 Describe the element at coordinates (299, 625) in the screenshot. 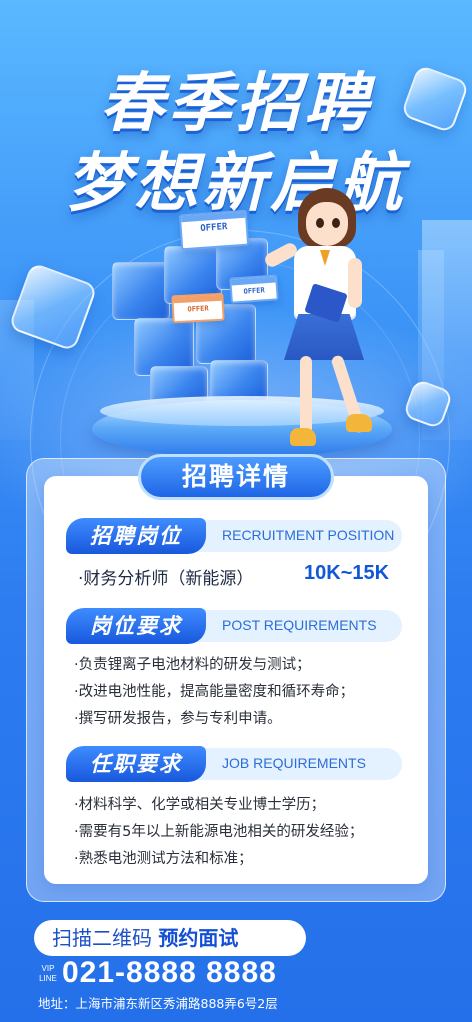

I see `section-english-post: POST REQUIREMENTS` at that location.